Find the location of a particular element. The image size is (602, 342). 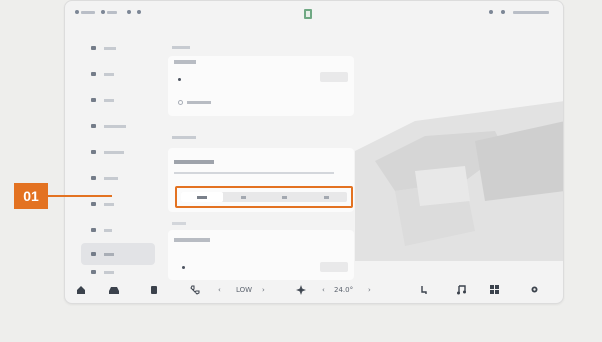

card-3-button is located at coordinates (334, 267).